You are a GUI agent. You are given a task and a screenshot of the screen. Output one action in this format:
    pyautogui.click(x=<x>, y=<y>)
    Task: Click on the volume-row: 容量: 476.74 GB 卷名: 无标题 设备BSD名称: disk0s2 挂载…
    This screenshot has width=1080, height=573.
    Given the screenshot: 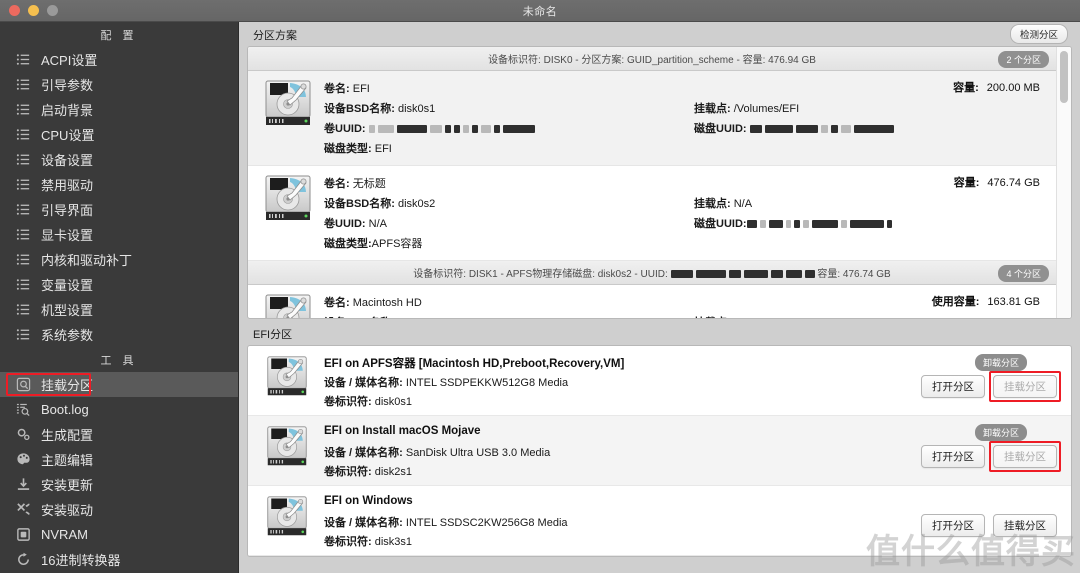 What is the action you would take?
    pyautogui.click(x=652, y=213)
    